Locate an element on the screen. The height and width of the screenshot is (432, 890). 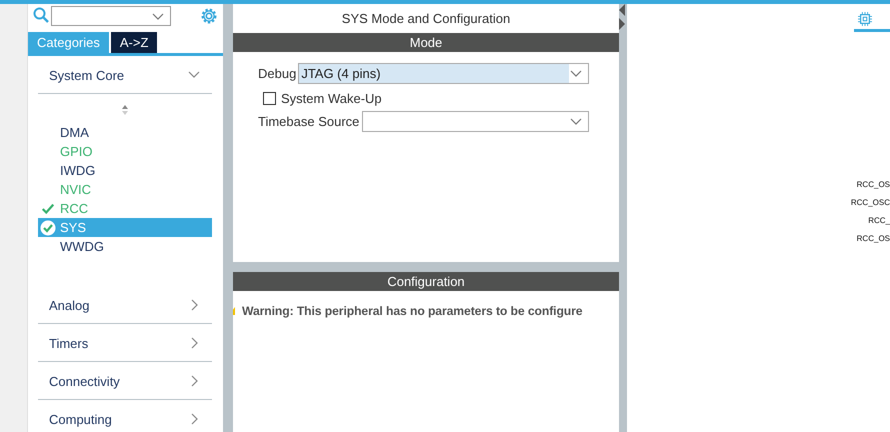
settings-icon is located at coordinates (209, 16).